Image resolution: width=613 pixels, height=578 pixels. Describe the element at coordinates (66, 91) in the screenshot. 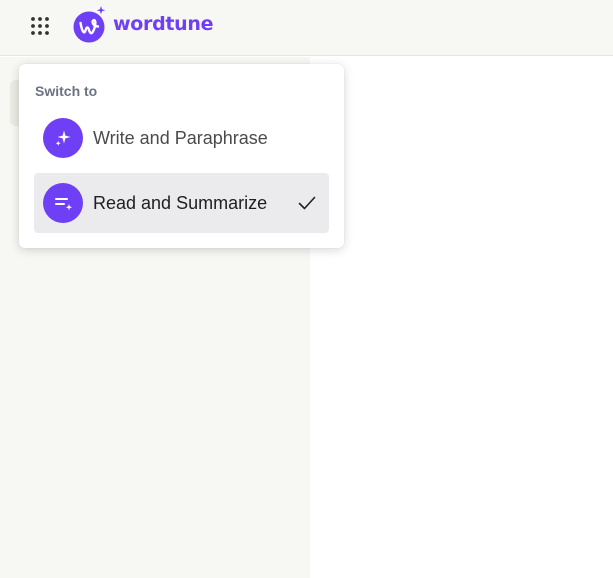

I see `switcher-heading: Switch to` at that location.